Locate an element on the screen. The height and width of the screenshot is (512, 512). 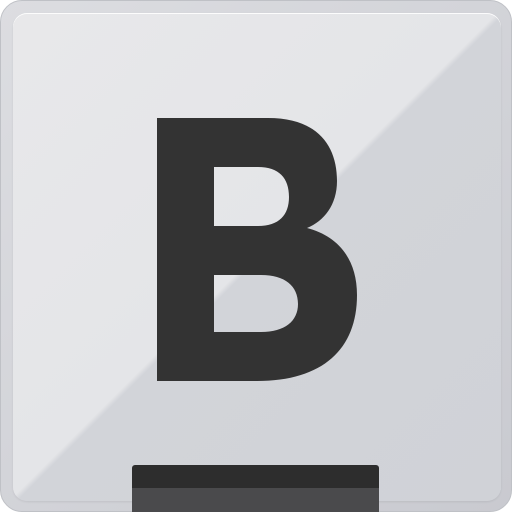
base-bar-top is located at coordinates (255, 476).